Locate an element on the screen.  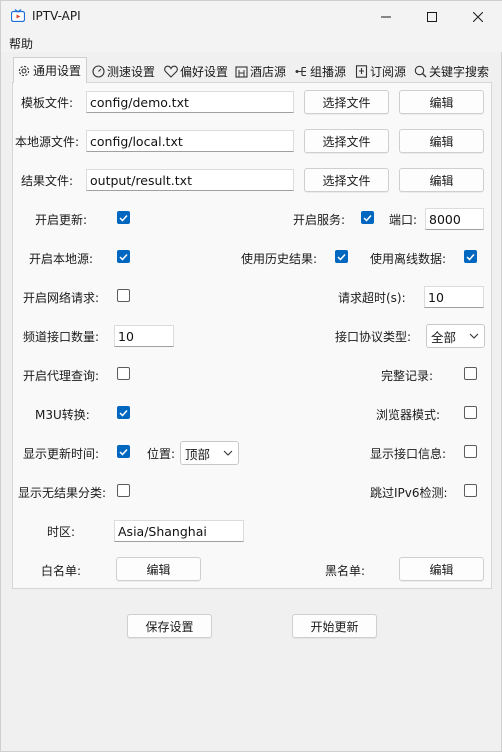
edit-local-source-file-button: 编辑 is located at coordinates (441, 141).